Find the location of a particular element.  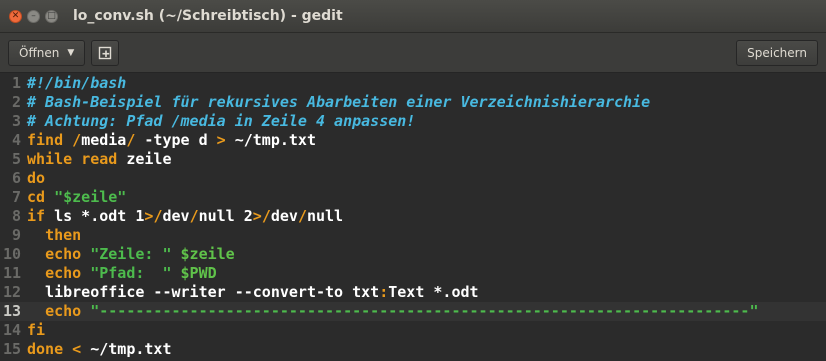

code-token: null 2 is located at coordinates (225, 216).